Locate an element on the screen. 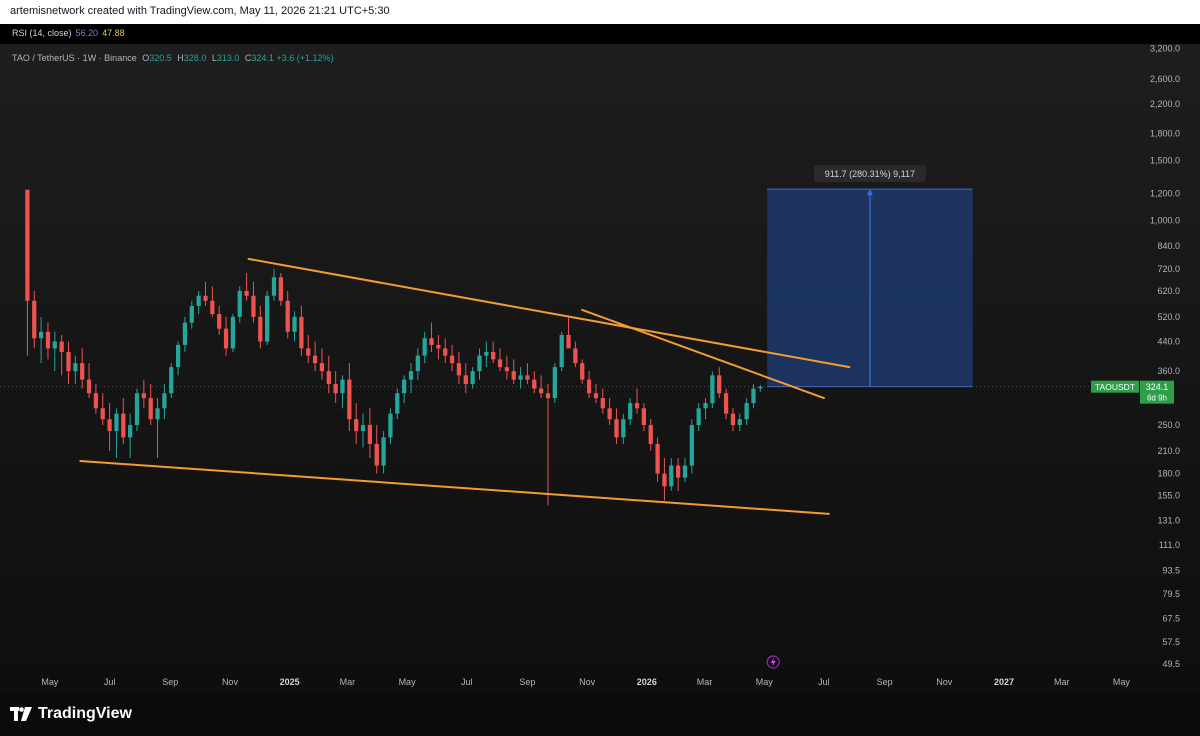  lower-trendline is located at coordinates (454, 487).